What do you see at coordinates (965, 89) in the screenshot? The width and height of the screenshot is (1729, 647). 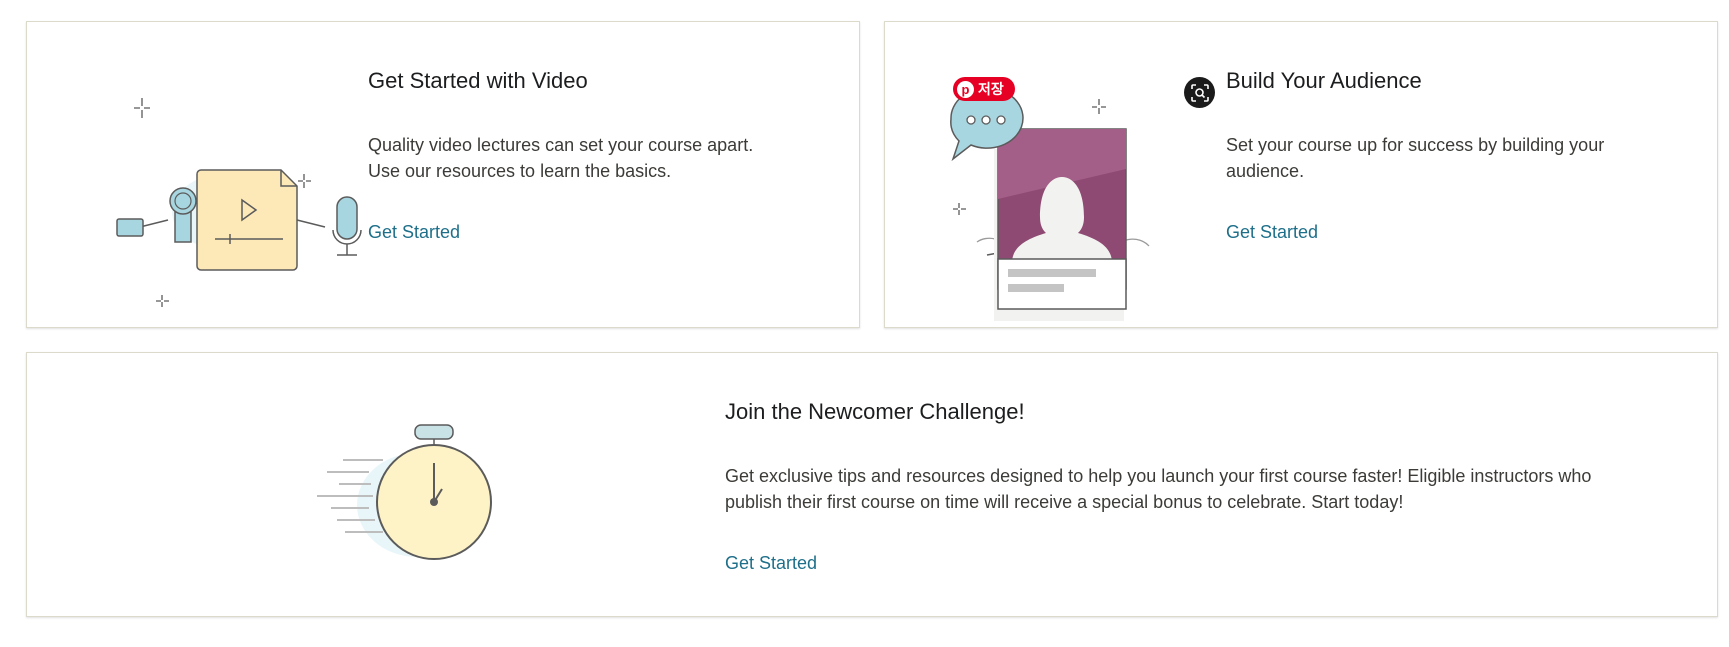 I see `pinterest-logo-icon: p` at bounding box center [965, 89].